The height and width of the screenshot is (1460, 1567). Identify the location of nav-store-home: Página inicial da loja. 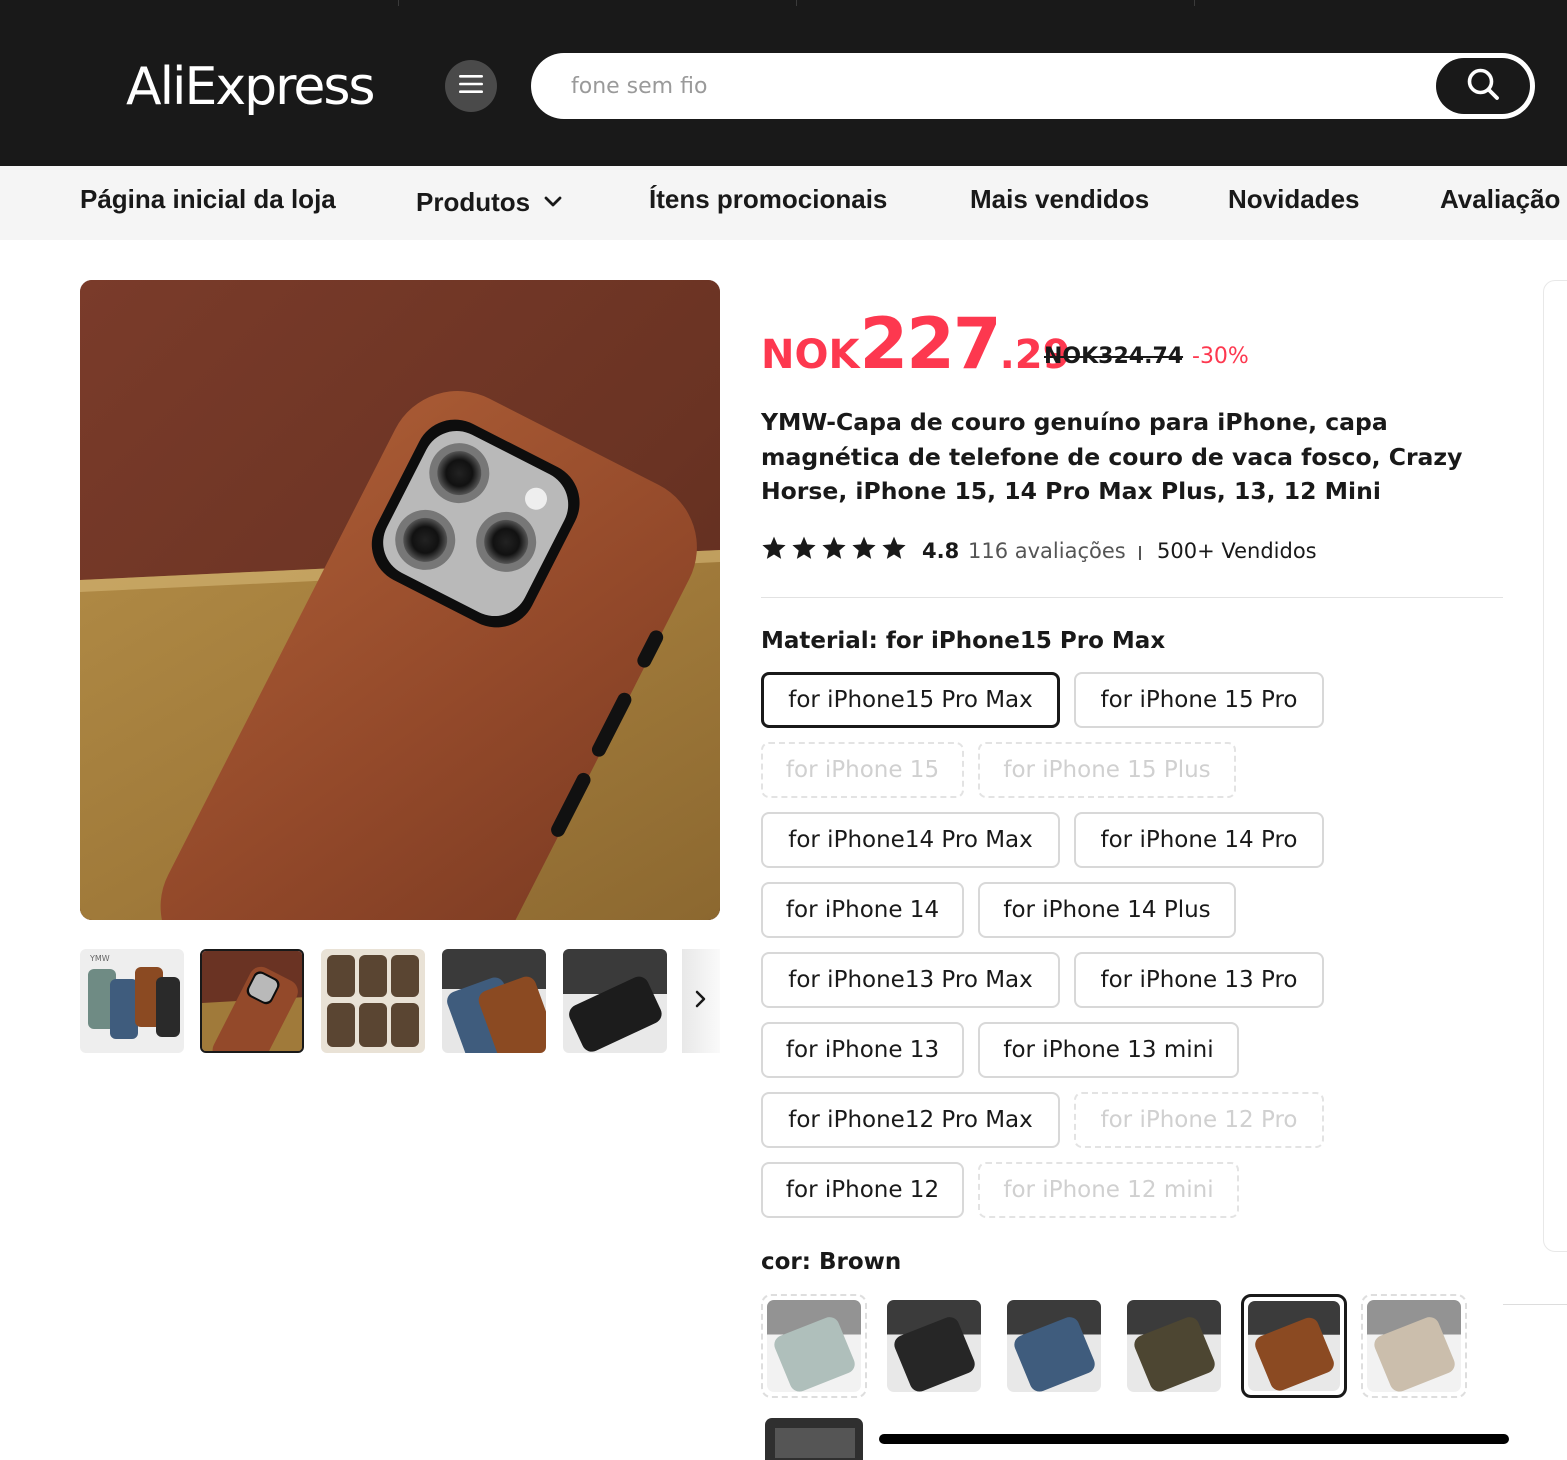
(208, 199).